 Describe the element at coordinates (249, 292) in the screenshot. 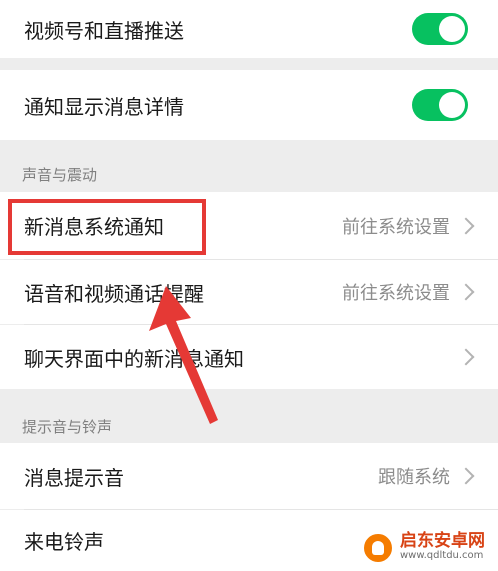

I see `voice-video-call-reminder-row: 语音和视频通话提醒 前往系统设置` at that location.